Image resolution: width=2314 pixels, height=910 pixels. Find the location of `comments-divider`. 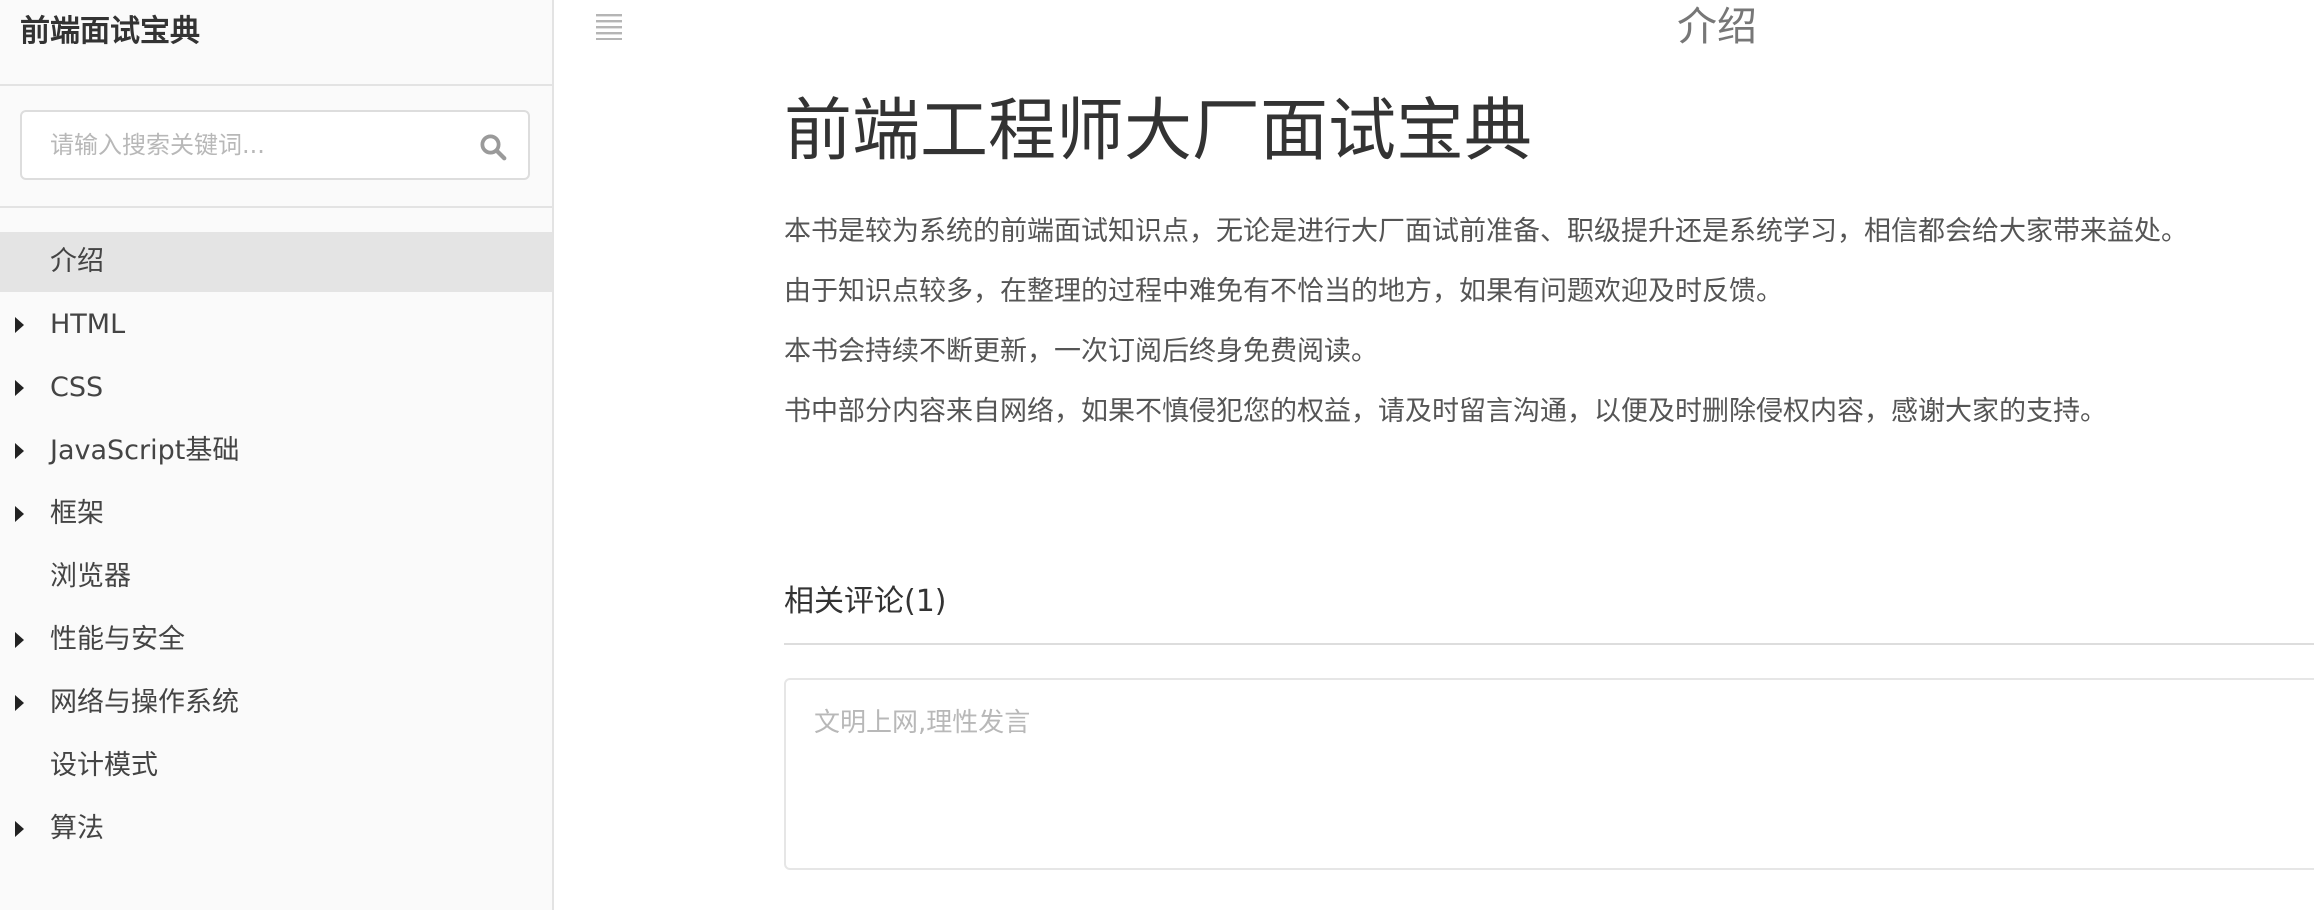

comments-divider is located at coordinates (1549, 644).